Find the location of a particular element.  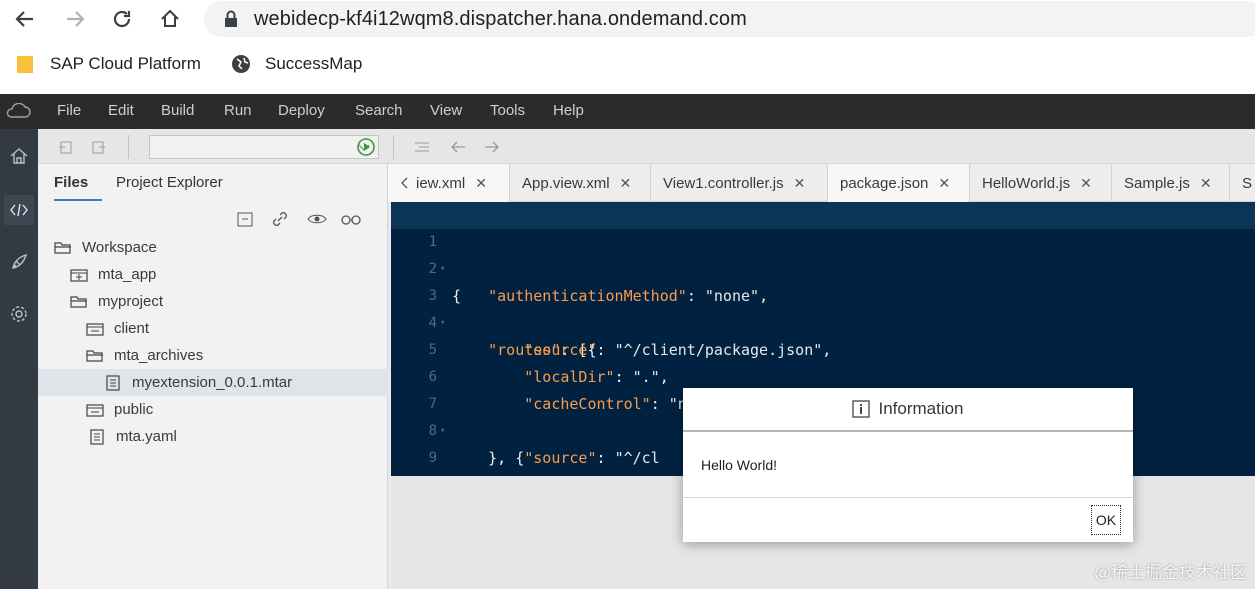

editor-tab-view1-controller: View1.controller.js ✕ is located at coordinates (739, 183).